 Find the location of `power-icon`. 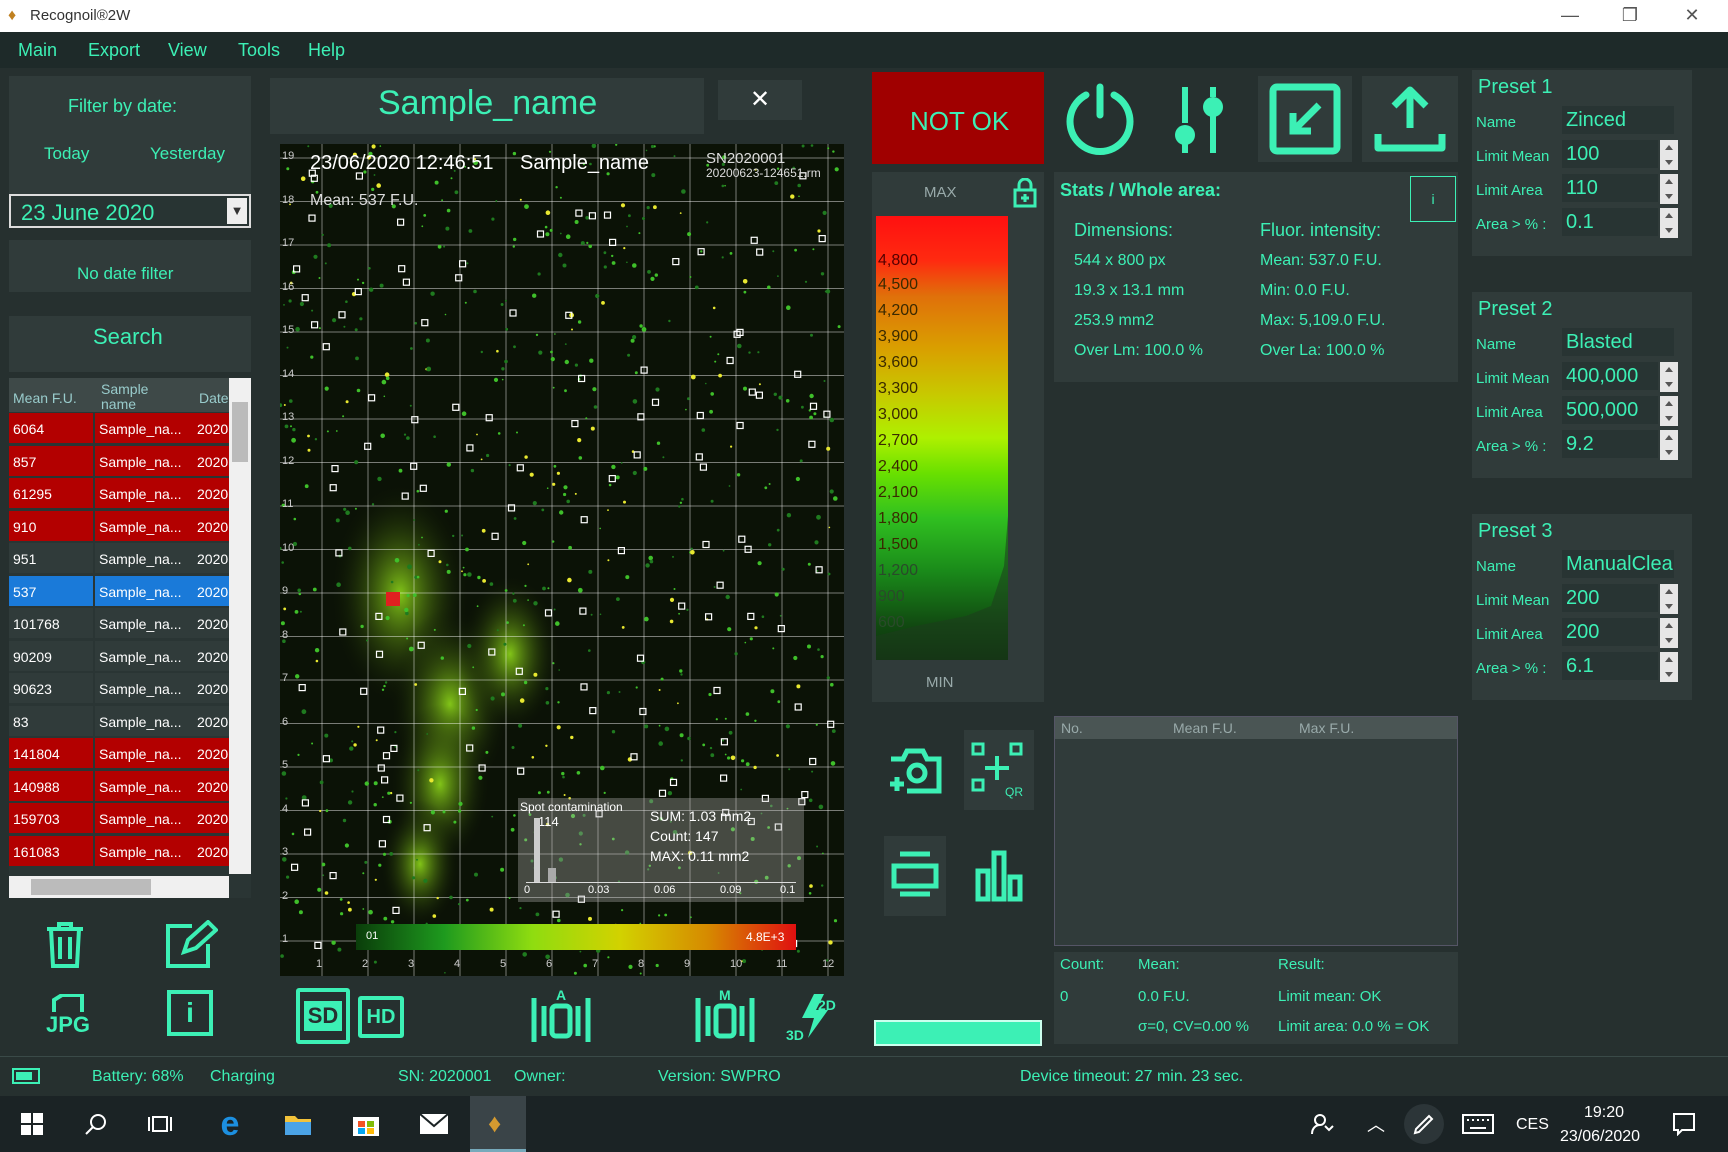

power-icon is located at coordinates (1100, 119).